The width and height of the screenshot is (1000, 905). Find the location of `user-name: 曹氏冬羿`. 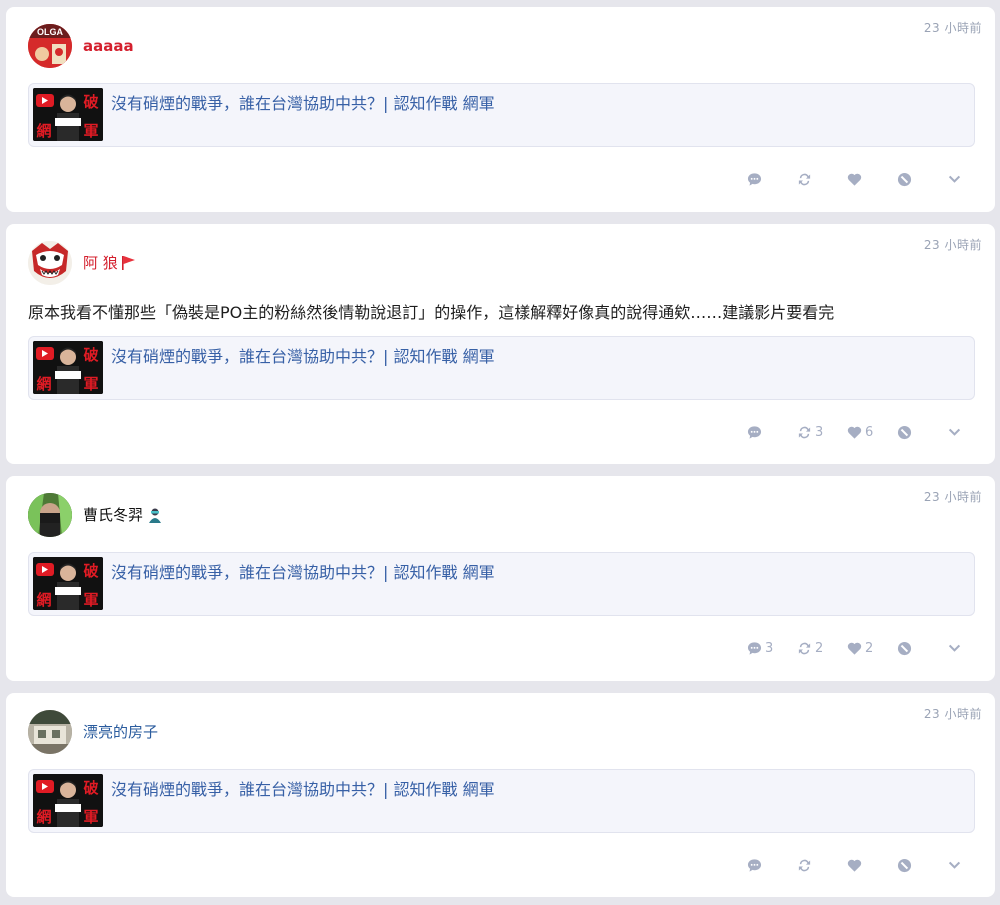

user-name: 曹氏冬羿 is located at coordinates (123, 515).